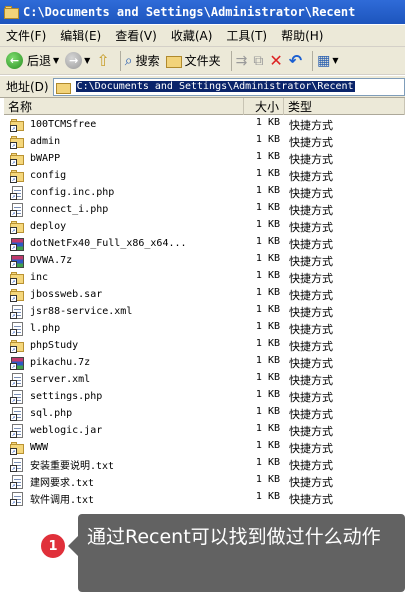 Image resolution: width=405 pixels, height=594 pixels. Describe the element at coordinates (63, 87) in the screenshot. I see `folder-icon` at that location.